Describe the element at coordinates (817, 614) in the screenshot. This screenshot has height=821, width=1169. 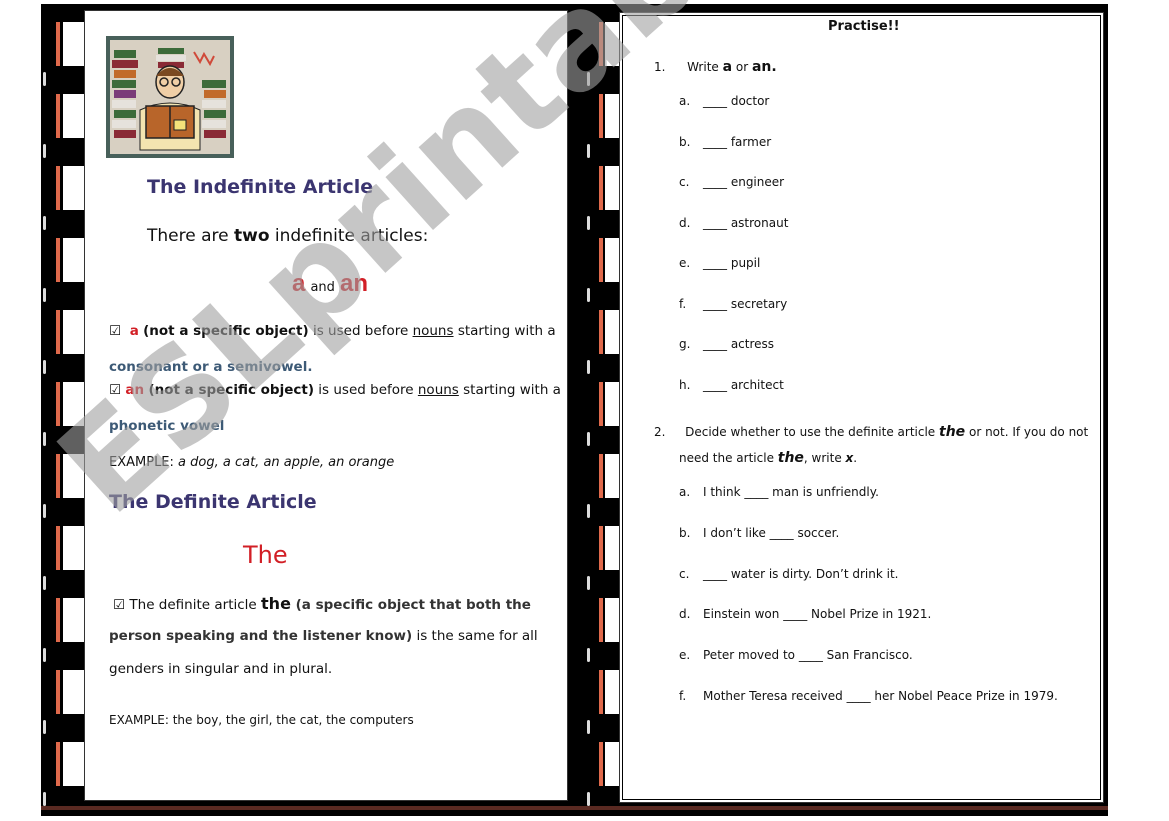
I see `item-sentence: Einstein won ____ Nobel Prize in 1921.` at that location.